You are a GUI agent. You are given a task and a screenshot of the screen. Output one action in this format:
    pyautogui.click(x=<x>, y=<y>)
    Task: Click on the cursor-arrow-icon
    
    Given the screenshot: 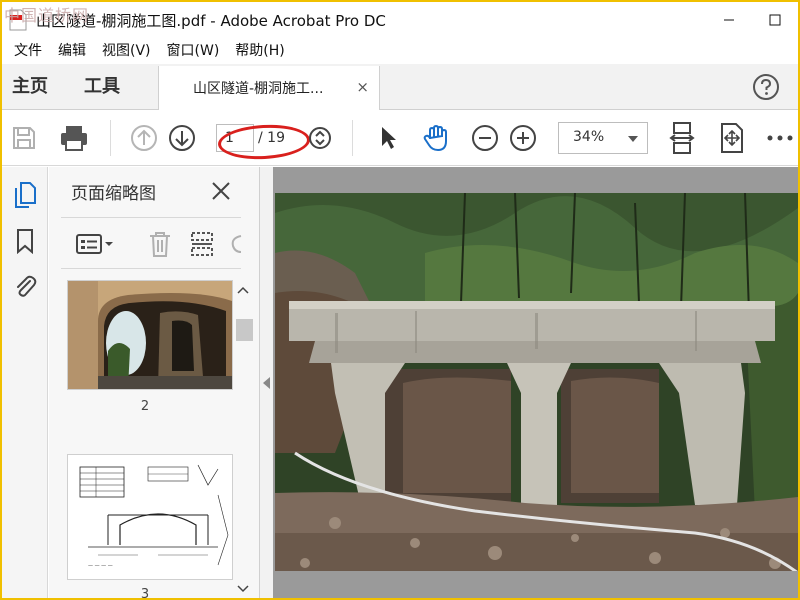 What is the action you would take?
    pyautogui.click(x=389, y=138)
    